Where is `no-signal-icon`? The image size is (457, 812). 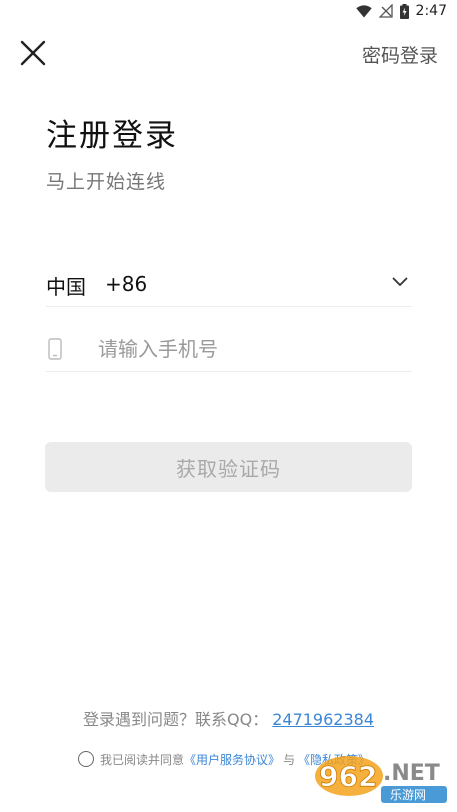 no-signal-icon is located at coordinates (385, 11).